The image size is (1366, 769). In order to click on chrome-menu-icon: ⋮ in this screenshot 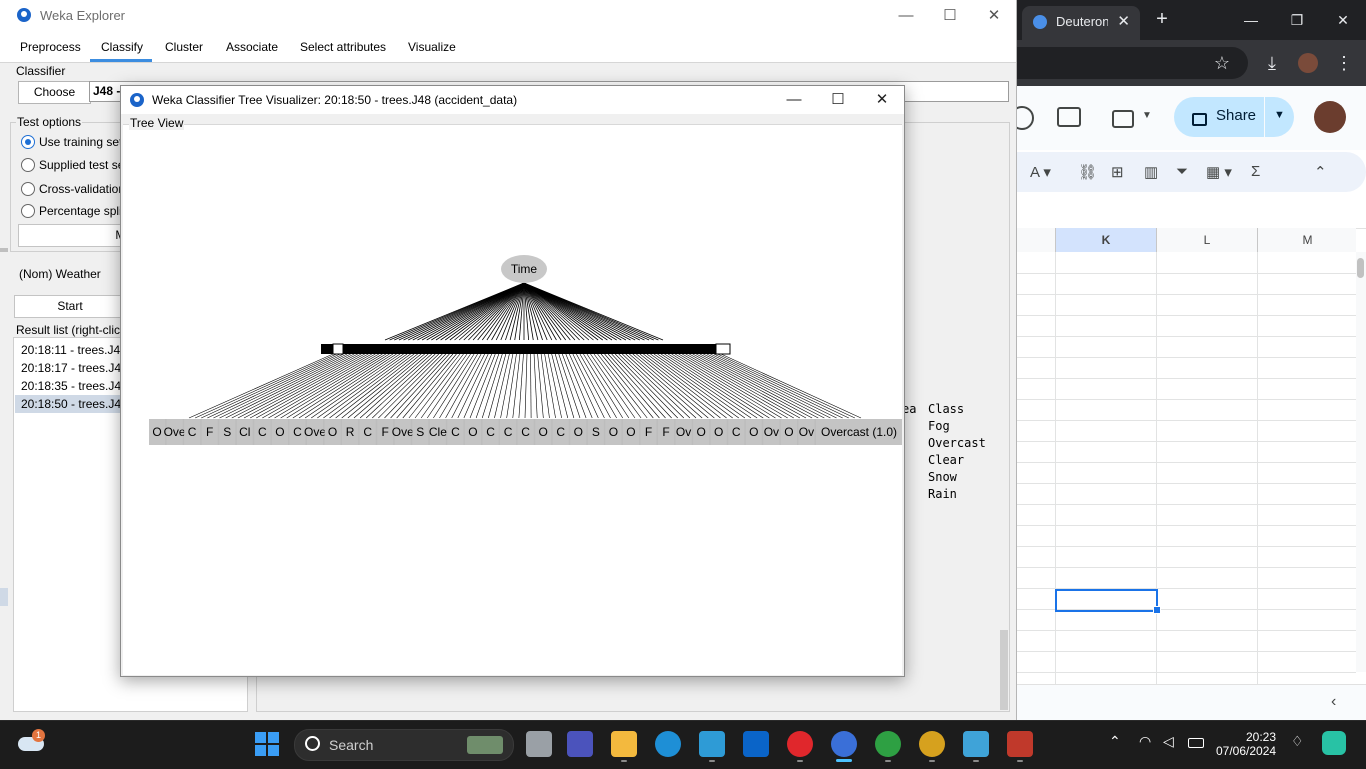, I will do `click(1344, 63)`.